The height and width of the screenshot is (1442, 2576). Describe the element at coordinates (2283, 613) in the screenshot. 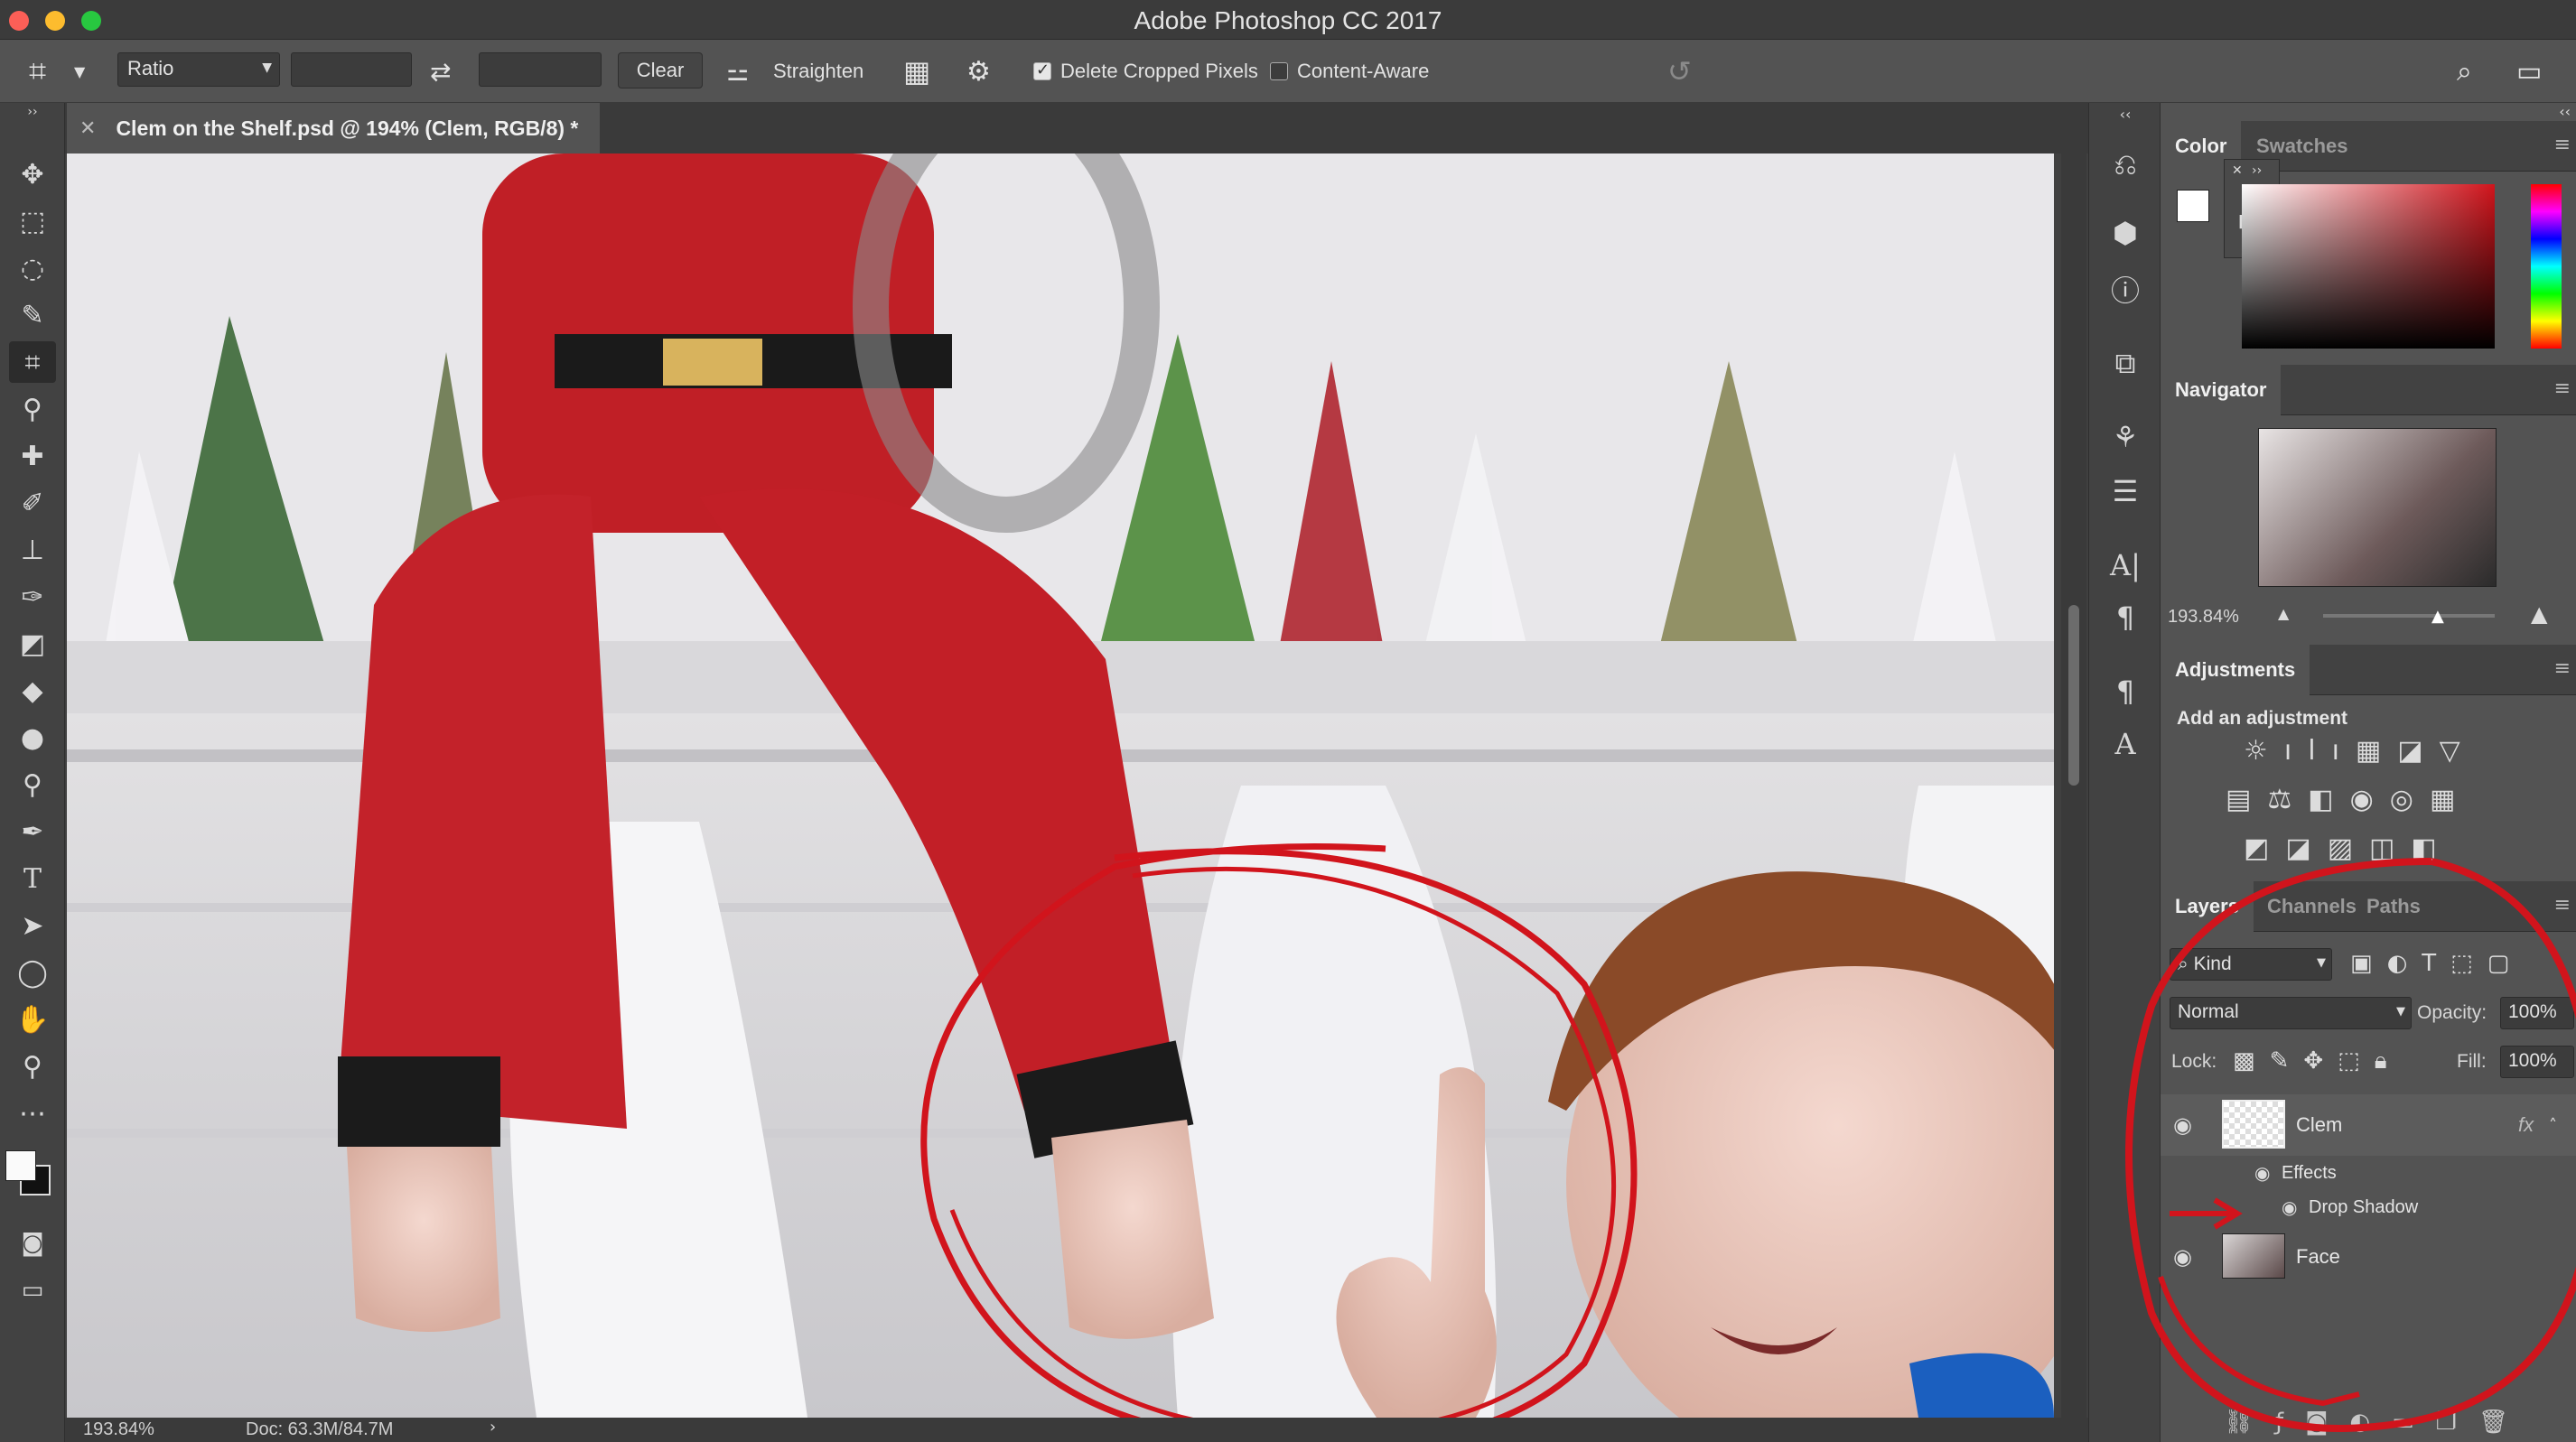

I see `zoom-out-icon: ▲` at that location.